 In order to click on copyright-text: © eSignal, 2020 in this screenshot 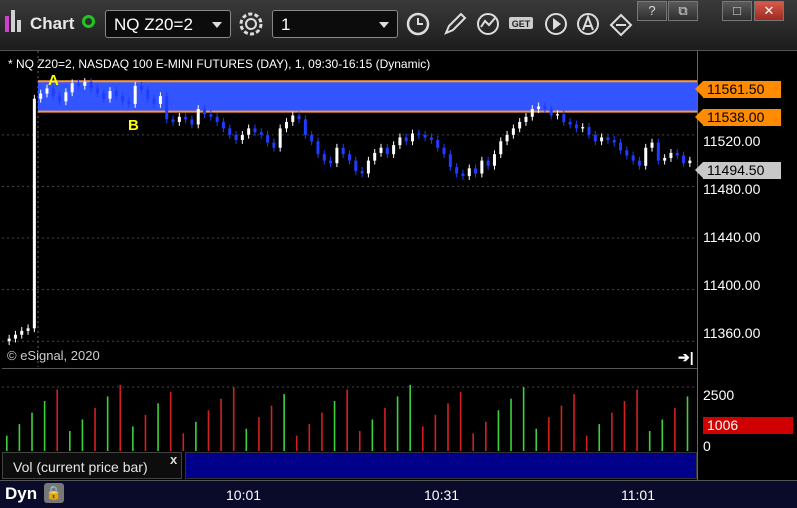, I will do `click(53, 355)`.